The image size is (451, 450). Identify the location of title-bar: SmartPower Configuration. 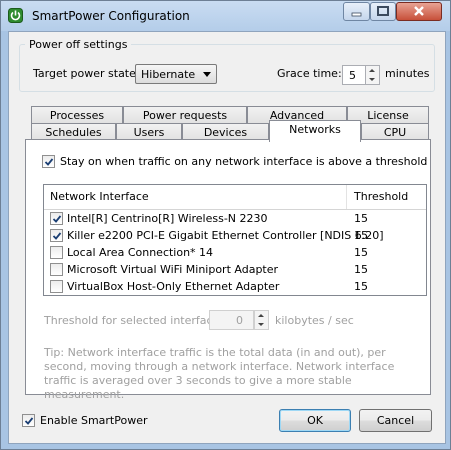
(225, 16).